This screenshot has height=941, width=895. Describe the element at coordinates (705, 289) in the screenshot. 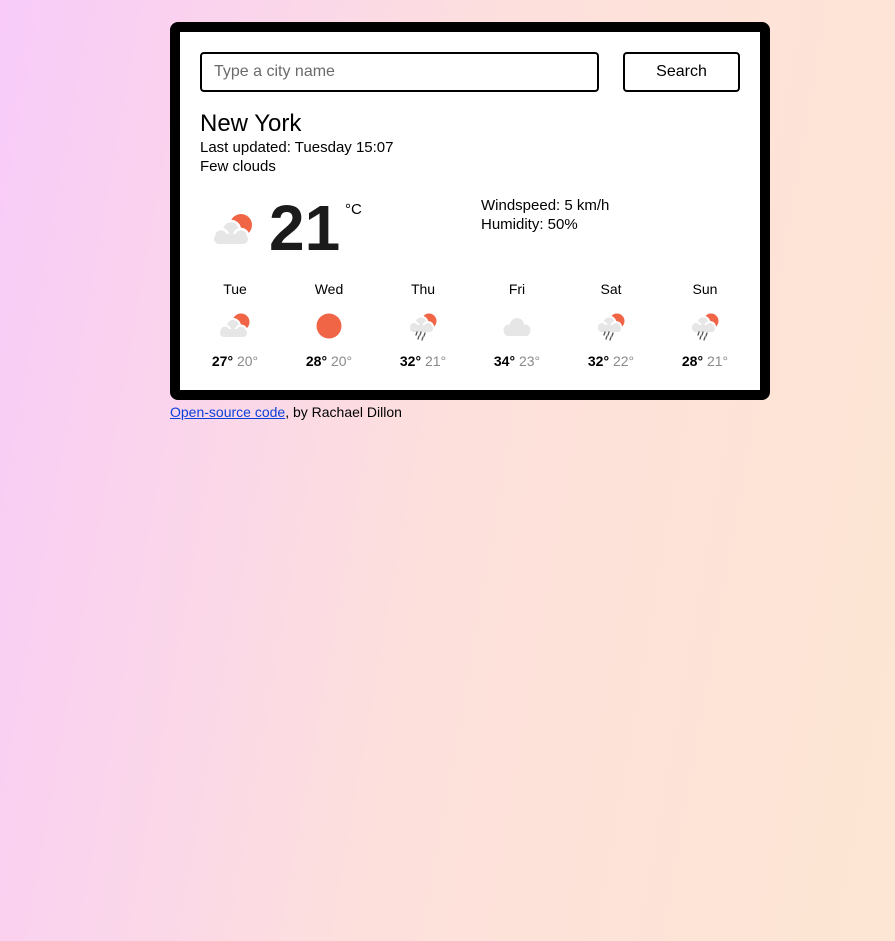

I see `forecast-day-name: Sun` at that location.